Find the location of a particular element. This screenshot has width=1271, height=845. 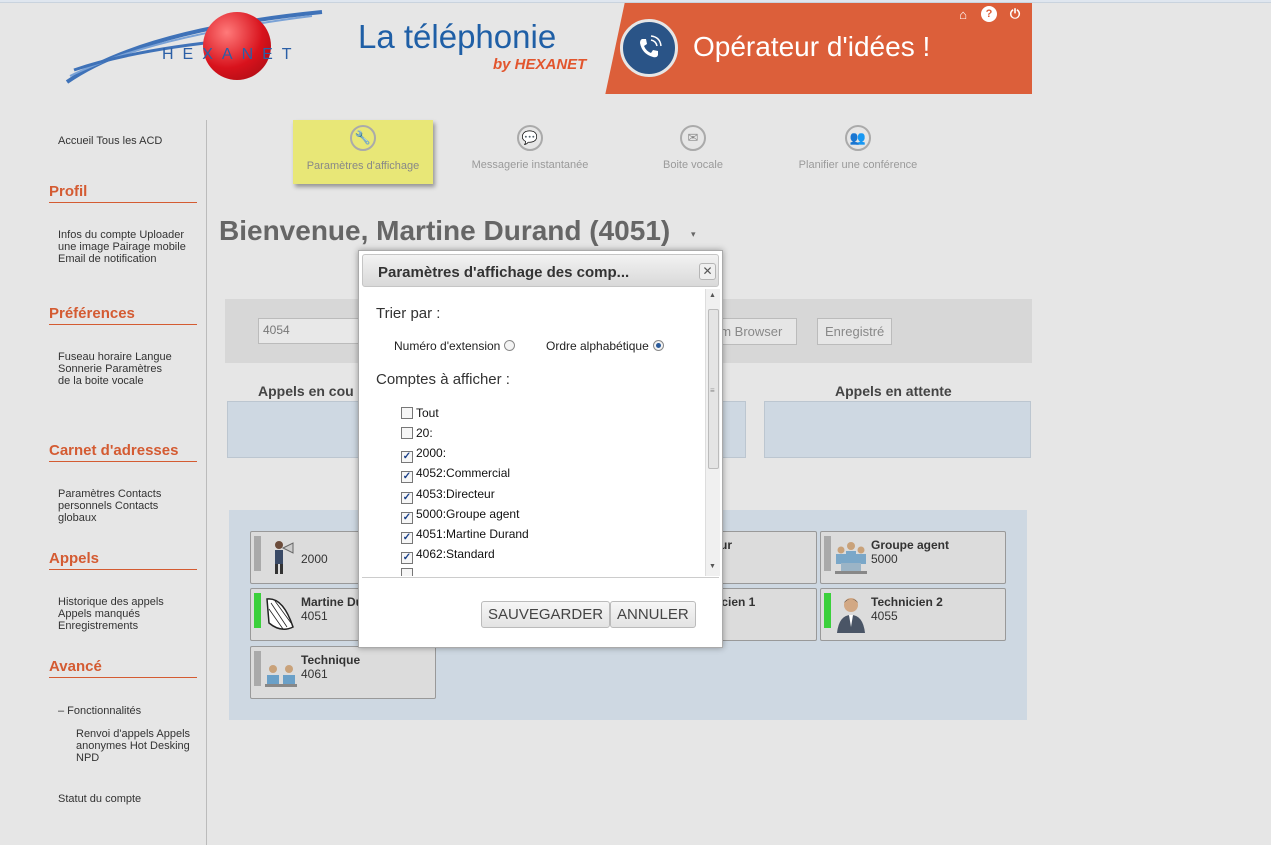

sidebar-item-statut-compte: Statut du compte is located at coordinates (99, 799).